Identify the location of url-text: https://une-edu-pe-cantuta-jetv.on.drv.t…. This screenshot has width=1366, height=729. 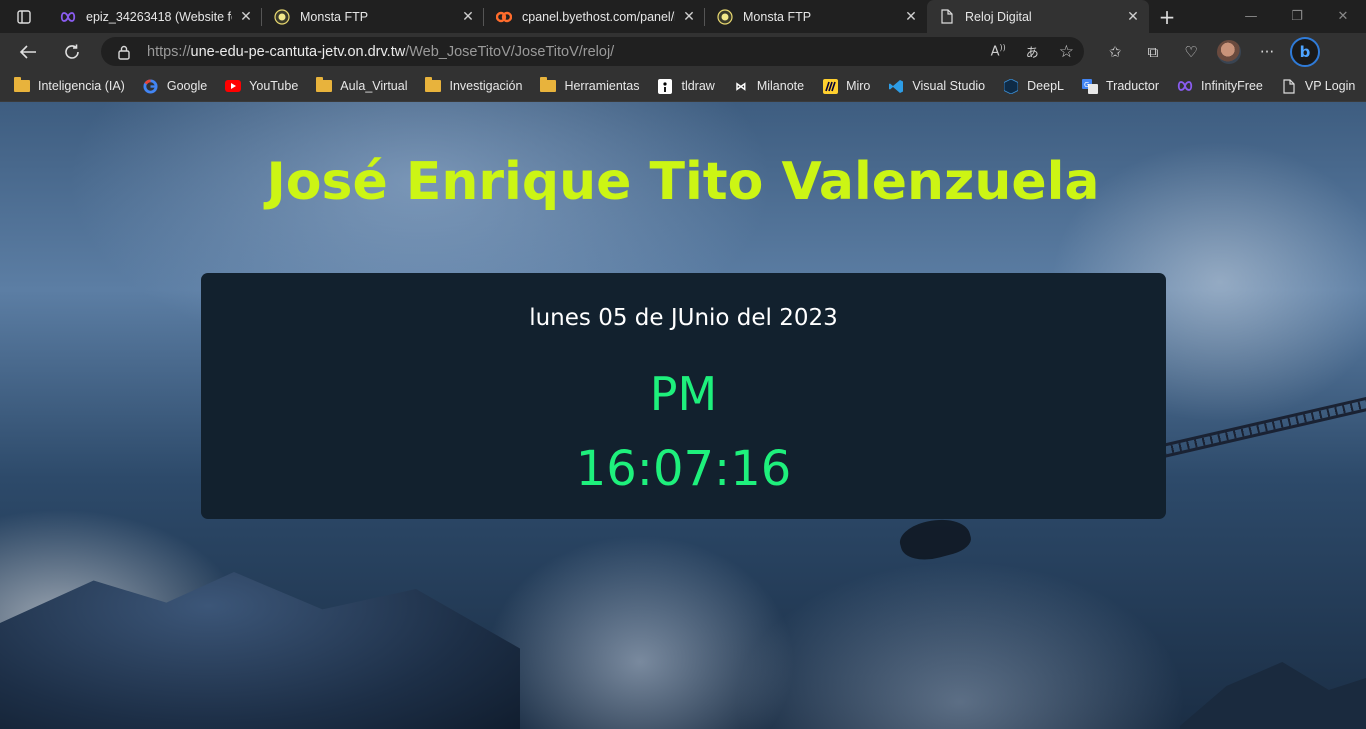
(380, 52).